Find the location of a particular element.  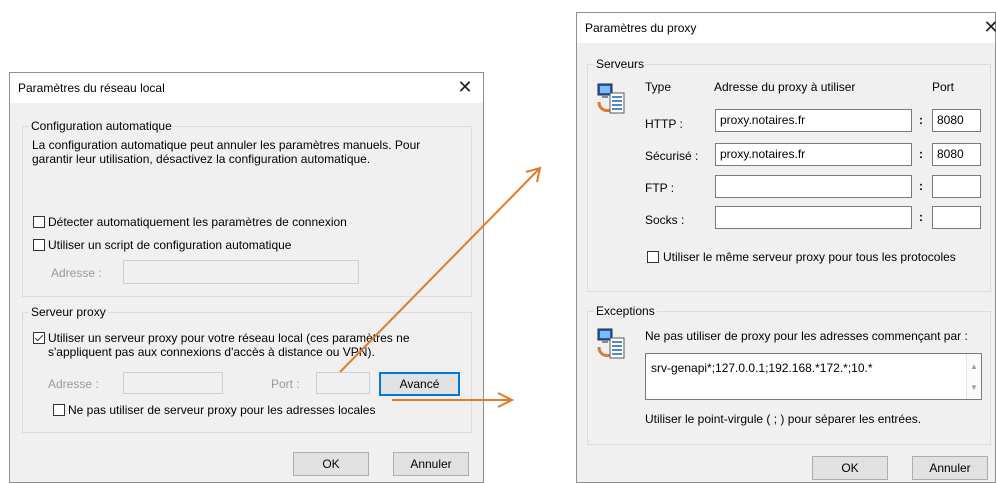

use-proxy-checkbox is located at coordinates (39, 338).